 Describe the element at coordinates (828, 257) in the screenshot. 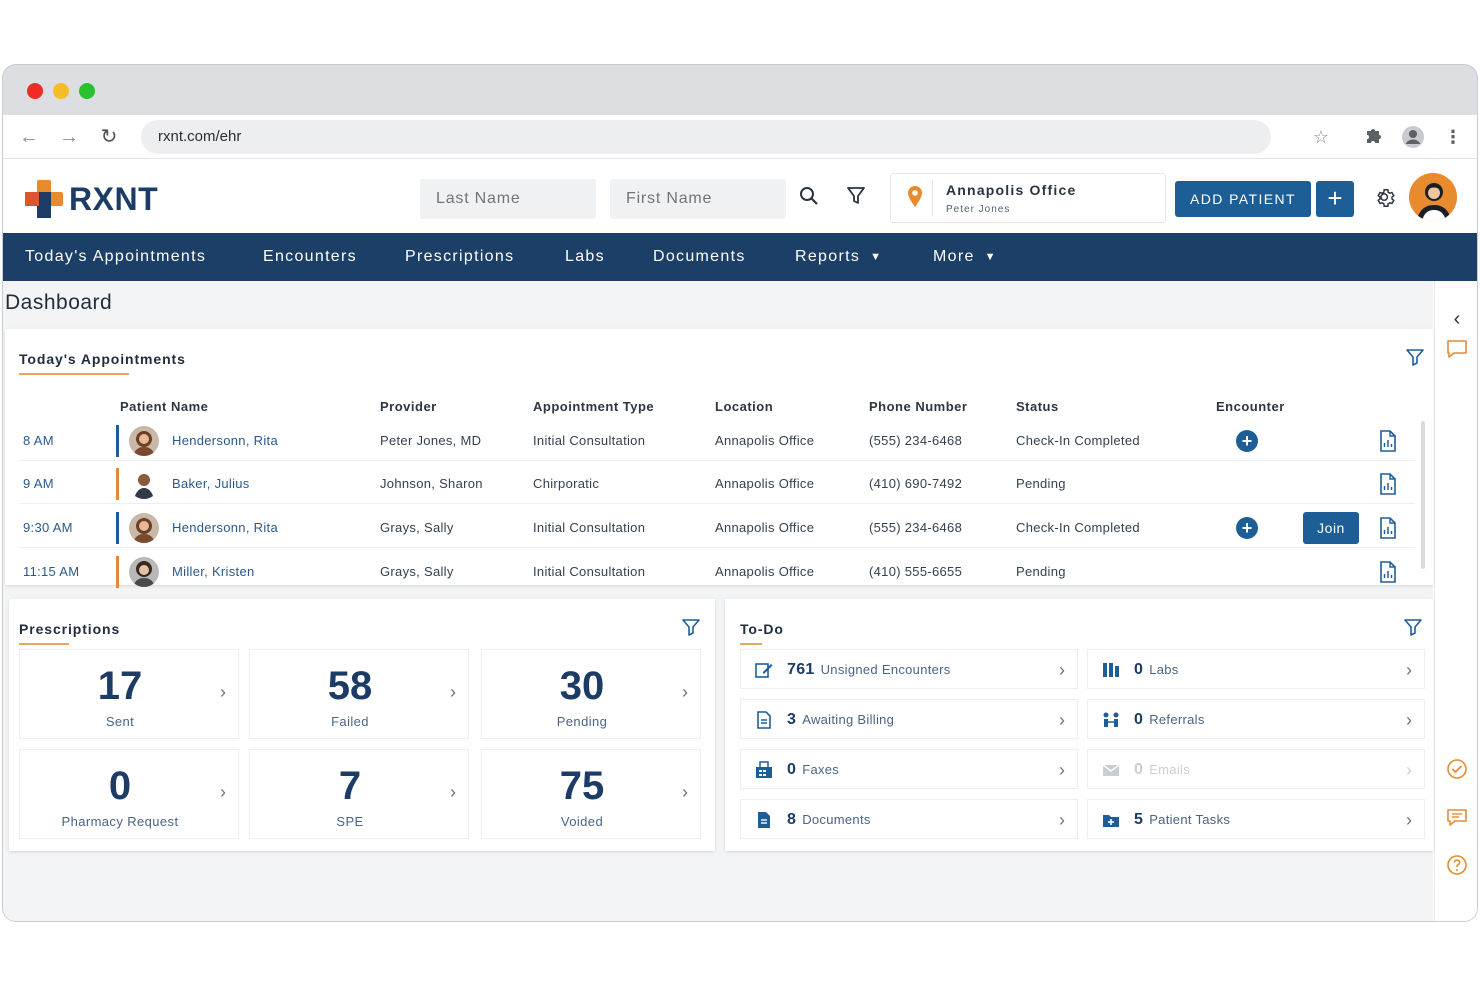

I see `nav-reports-label: Reports` at that location.